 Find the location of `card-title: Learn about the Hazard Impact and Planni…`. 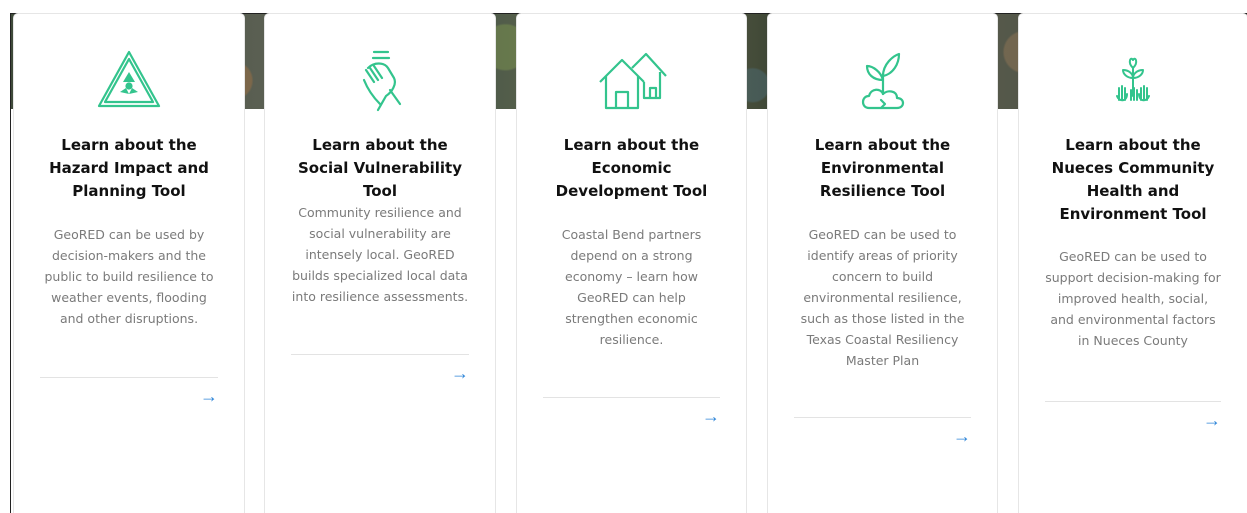

card-title: Learn about the Hazard Impact and Planni… is located at coordinates (129, 168).